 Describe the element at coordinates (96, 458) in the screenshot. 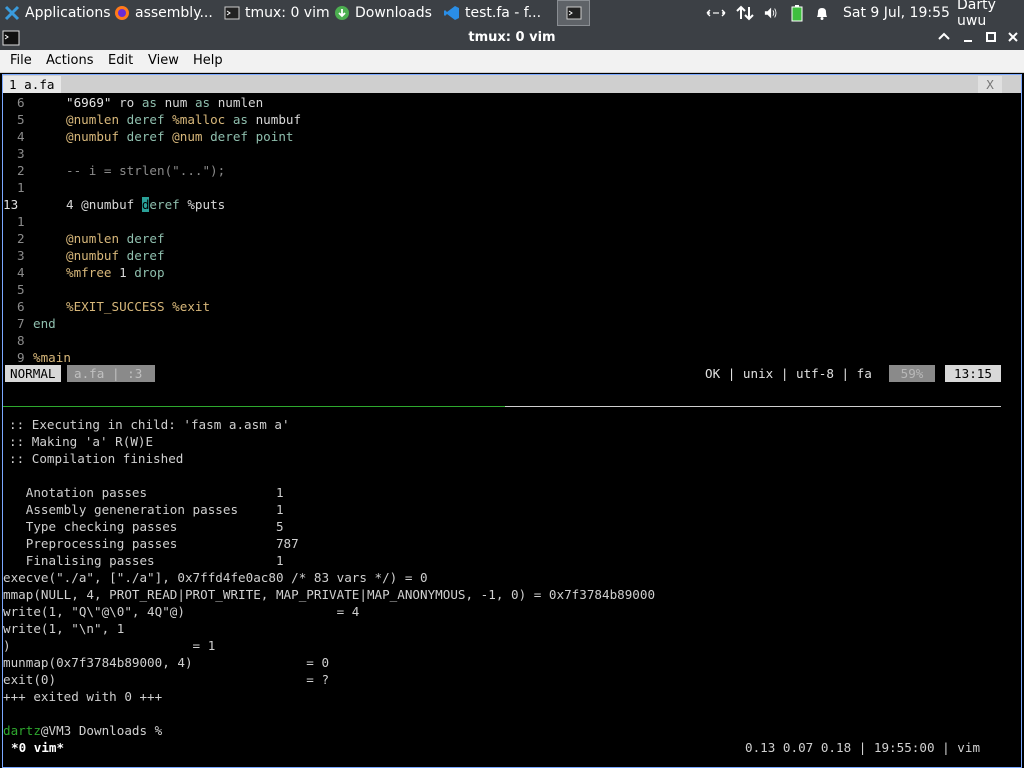

I see `output-line: :: Compilation finished` at that location.